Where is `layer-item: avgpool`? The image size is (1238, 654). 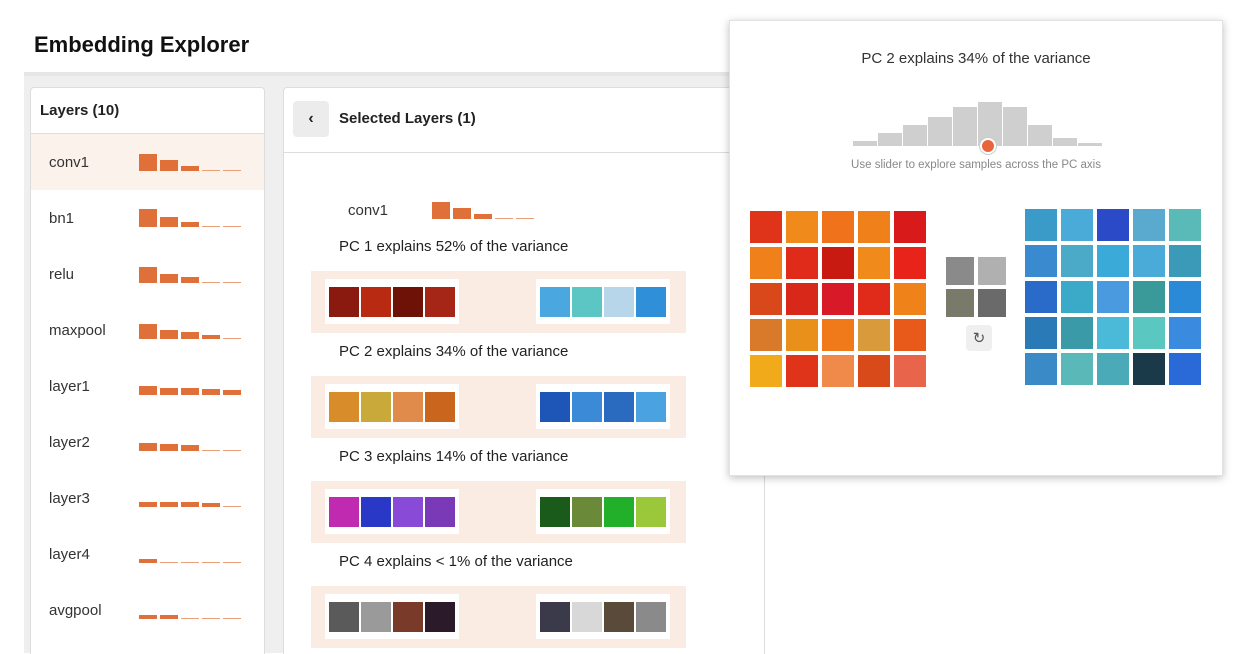
layer-item: avgpool is located at coordinates (147, 610).